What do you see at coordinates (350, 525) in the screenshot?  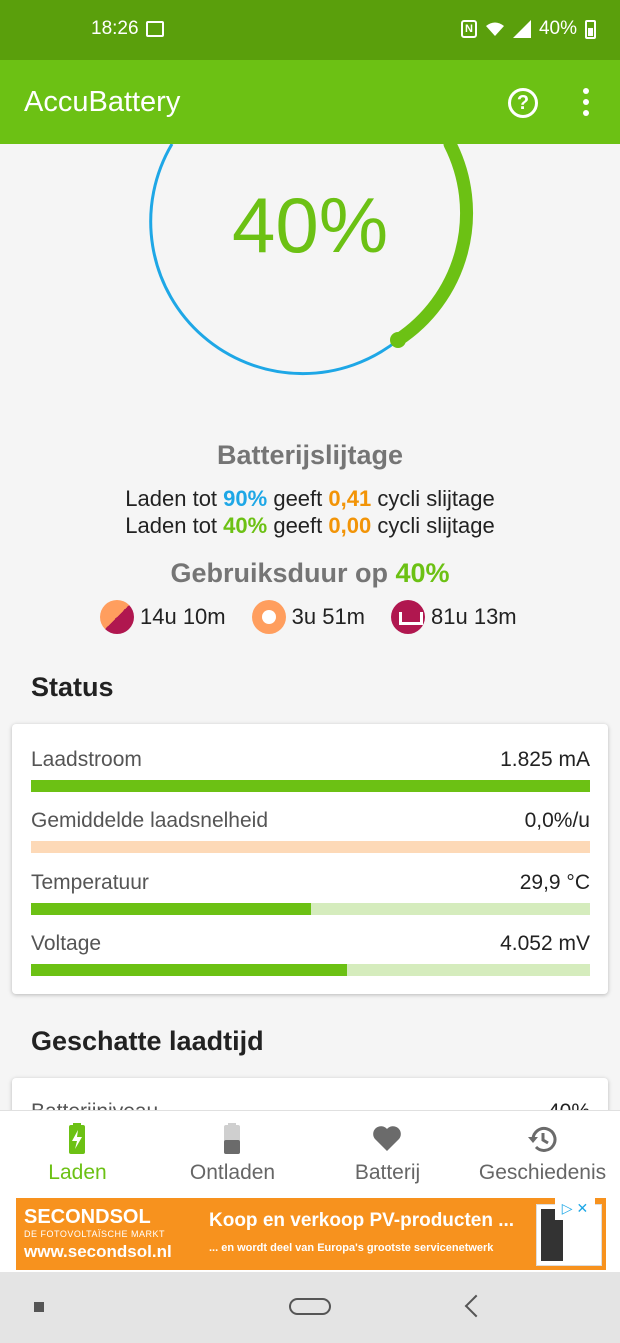 I see `wear-cycles-40: 0,00` at bounding box center [350, 525].